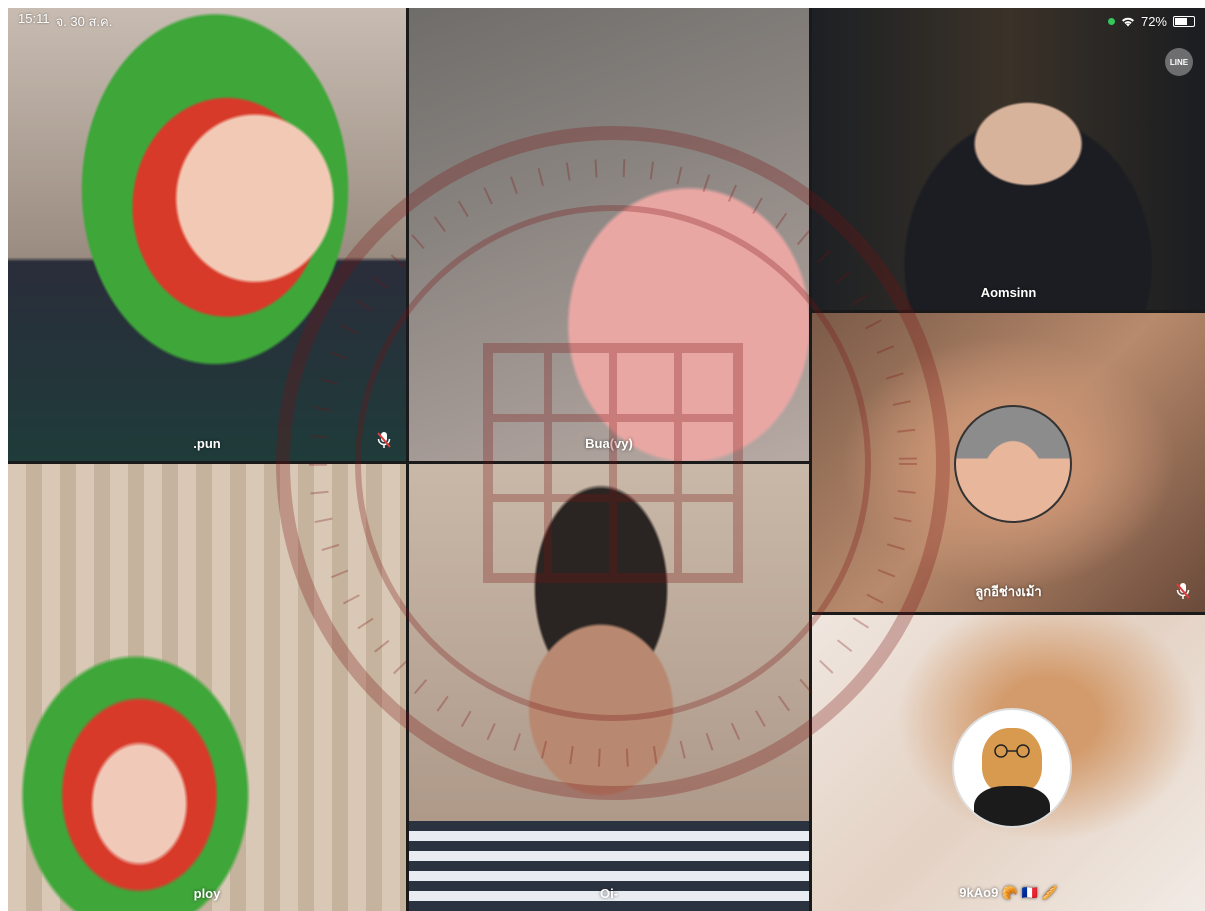  I want to click on status-bar: 15:11 จ. 30 ส.ค. 72%, so click(606, 21).